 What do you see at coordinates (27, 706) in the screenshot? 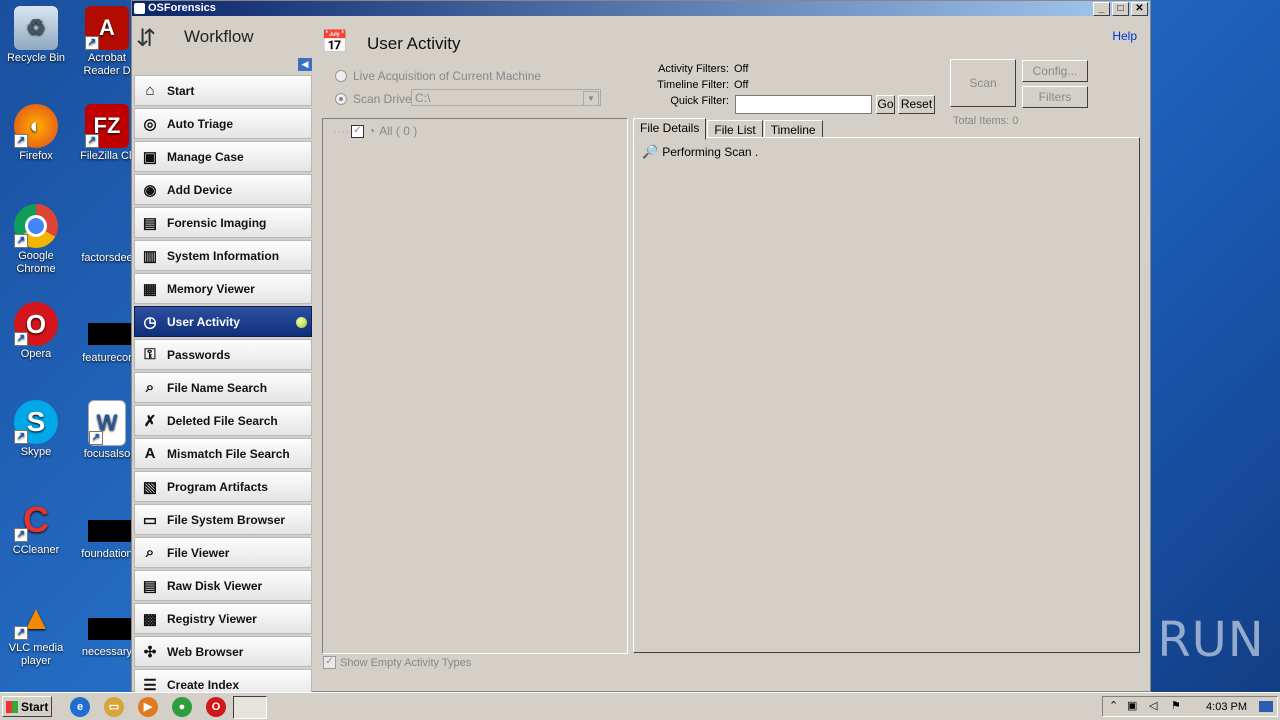
I see `start-button: Start` at bounding box center [27, 706].